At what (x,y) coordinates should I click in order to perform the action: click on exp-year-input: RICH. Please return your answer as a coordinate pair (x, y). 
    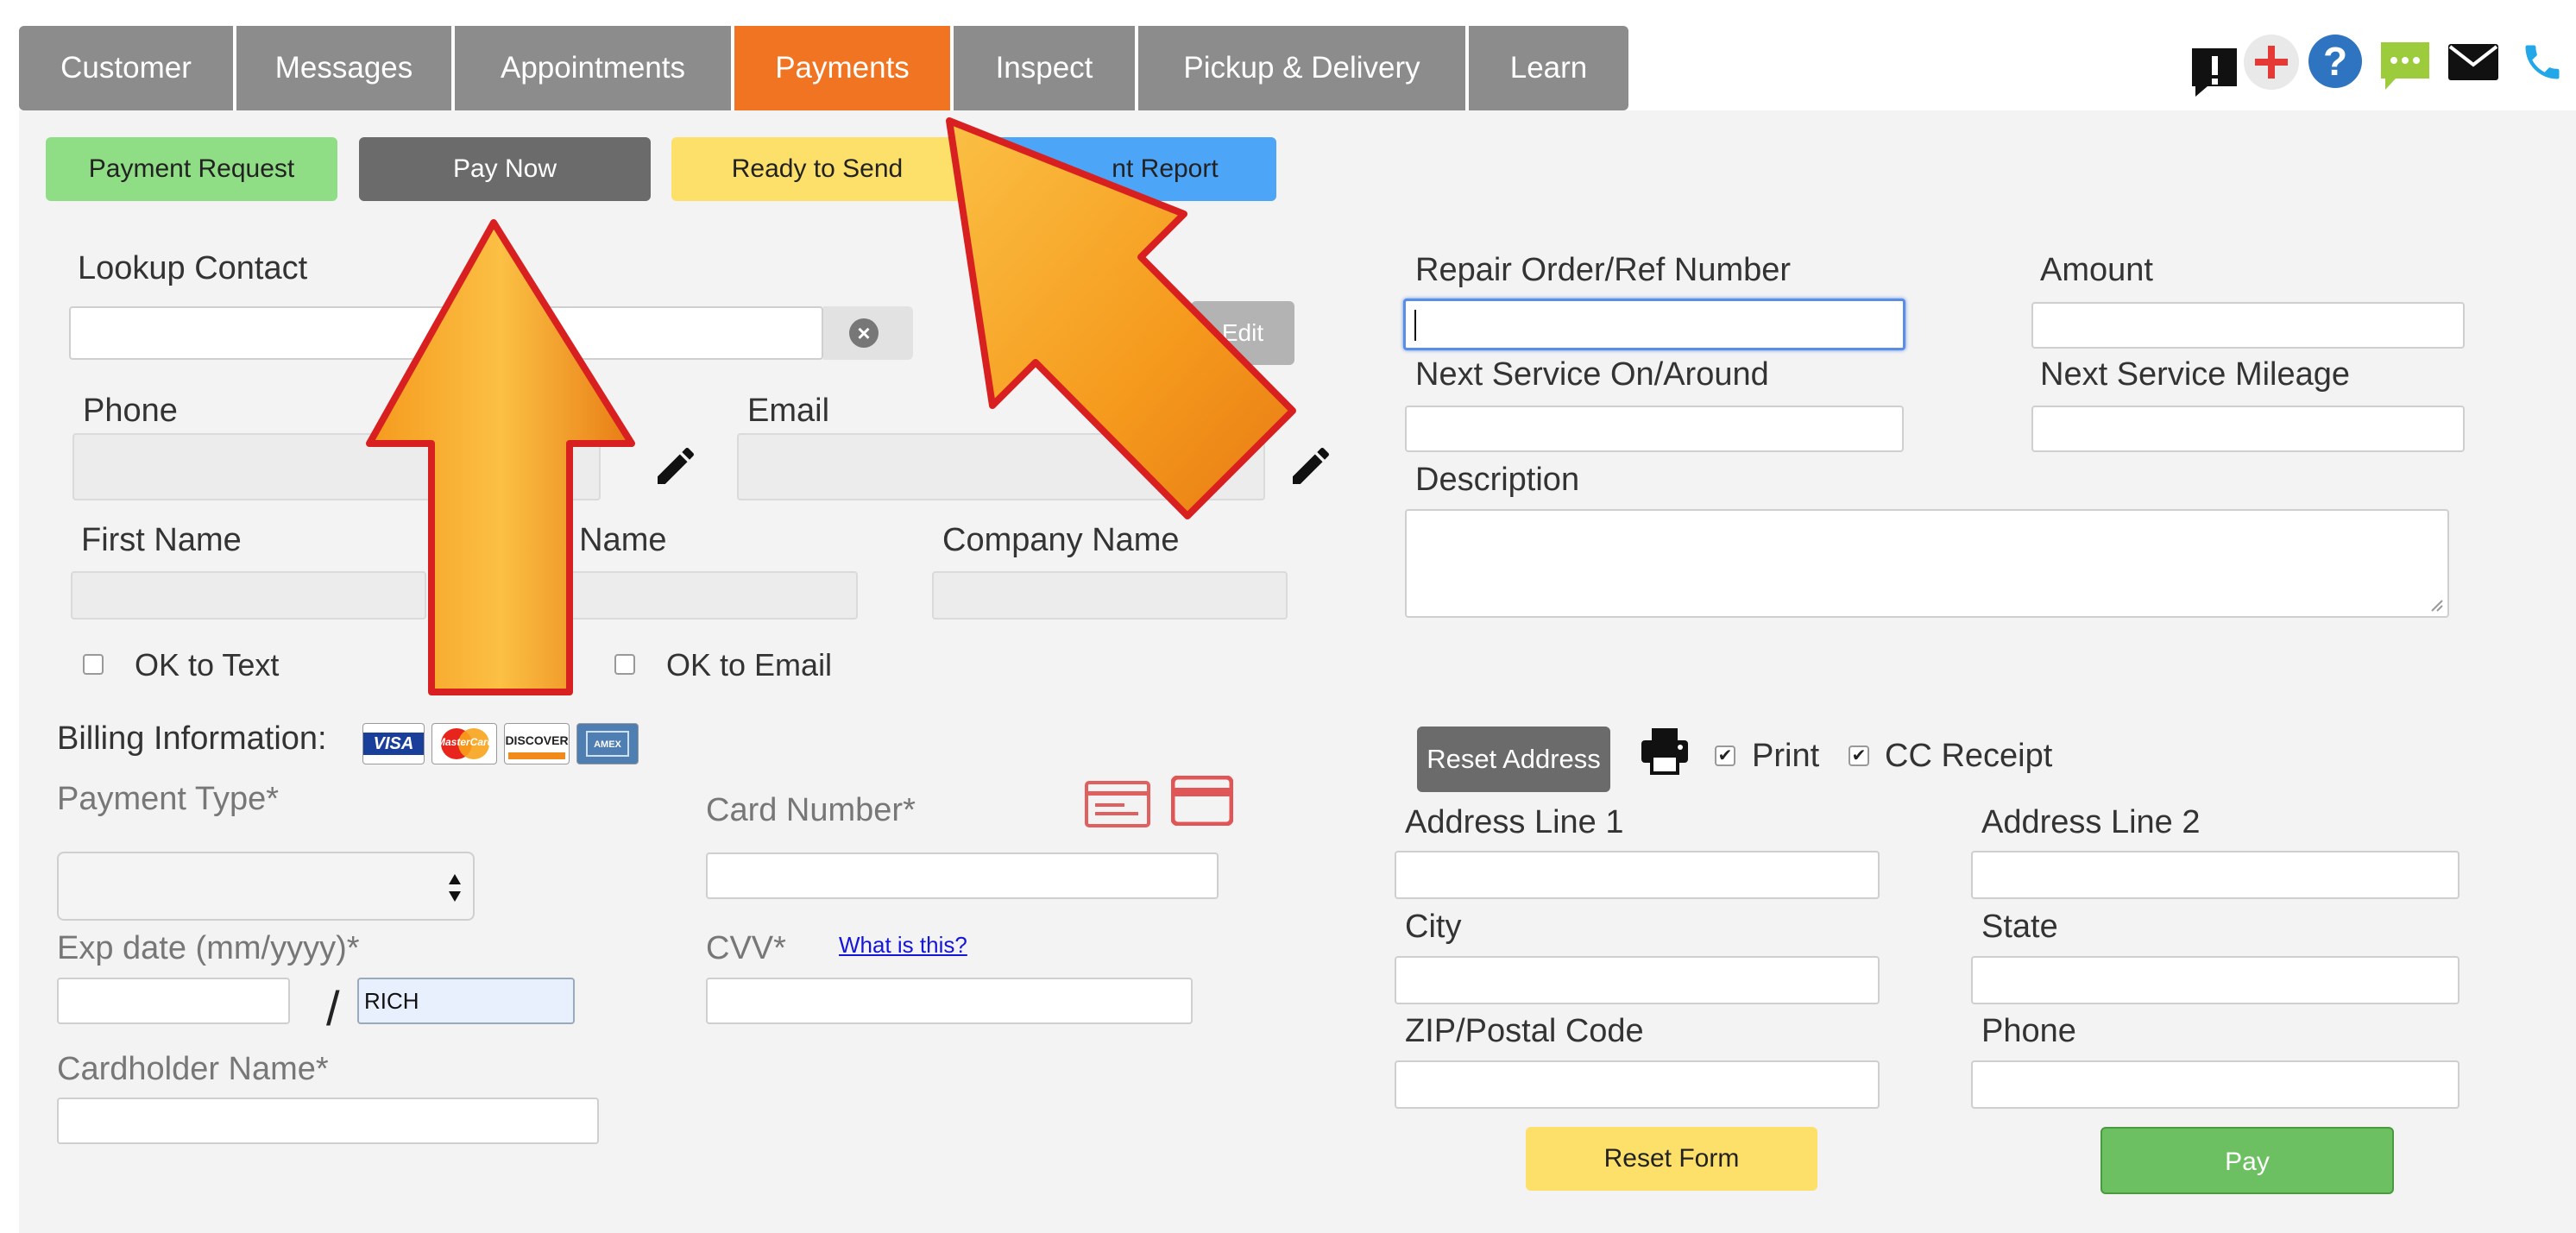
    Looking at the image, I should click on (466, 1001).